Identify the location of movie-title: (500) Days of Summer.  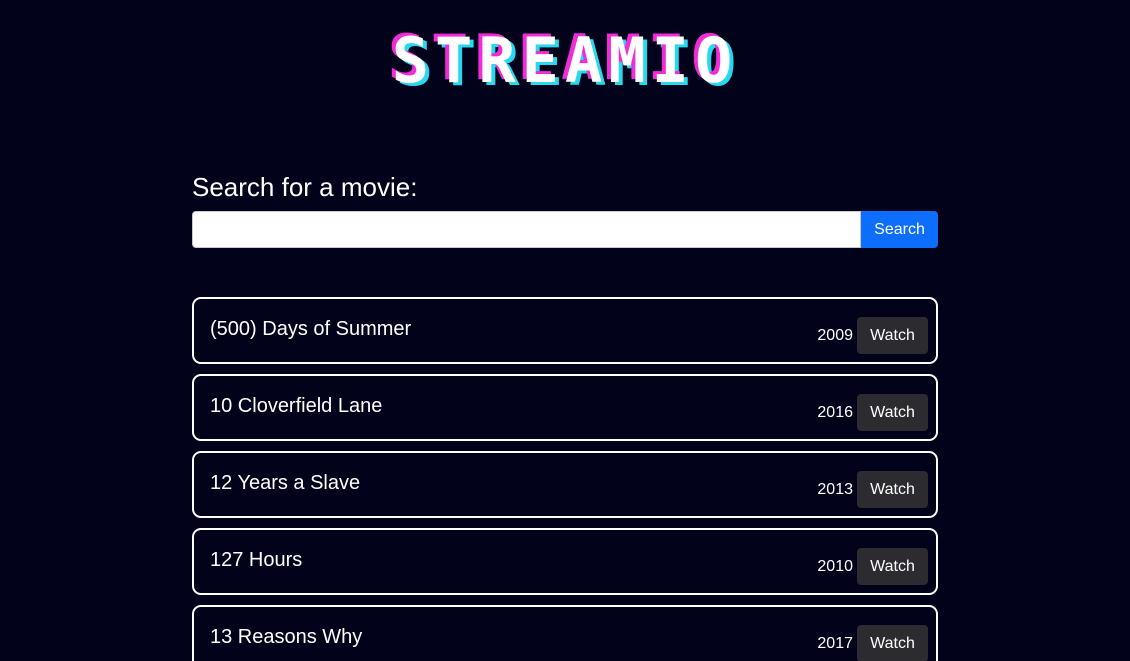
(311, 329).